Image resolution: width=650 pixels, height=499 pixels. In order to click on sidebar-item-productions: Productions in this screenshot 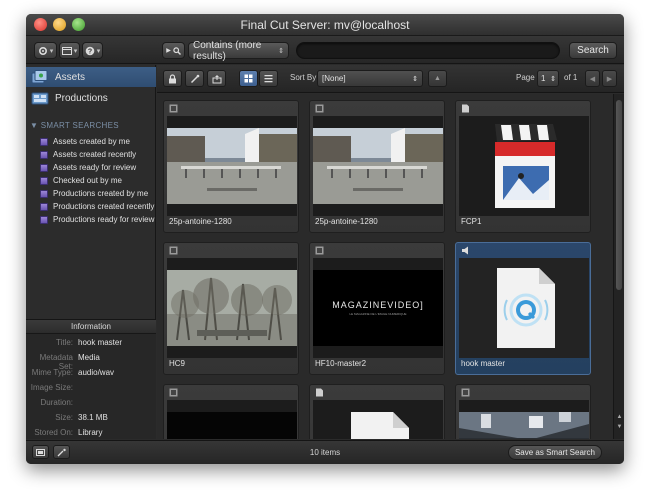, I will do `click(91, 98)`.